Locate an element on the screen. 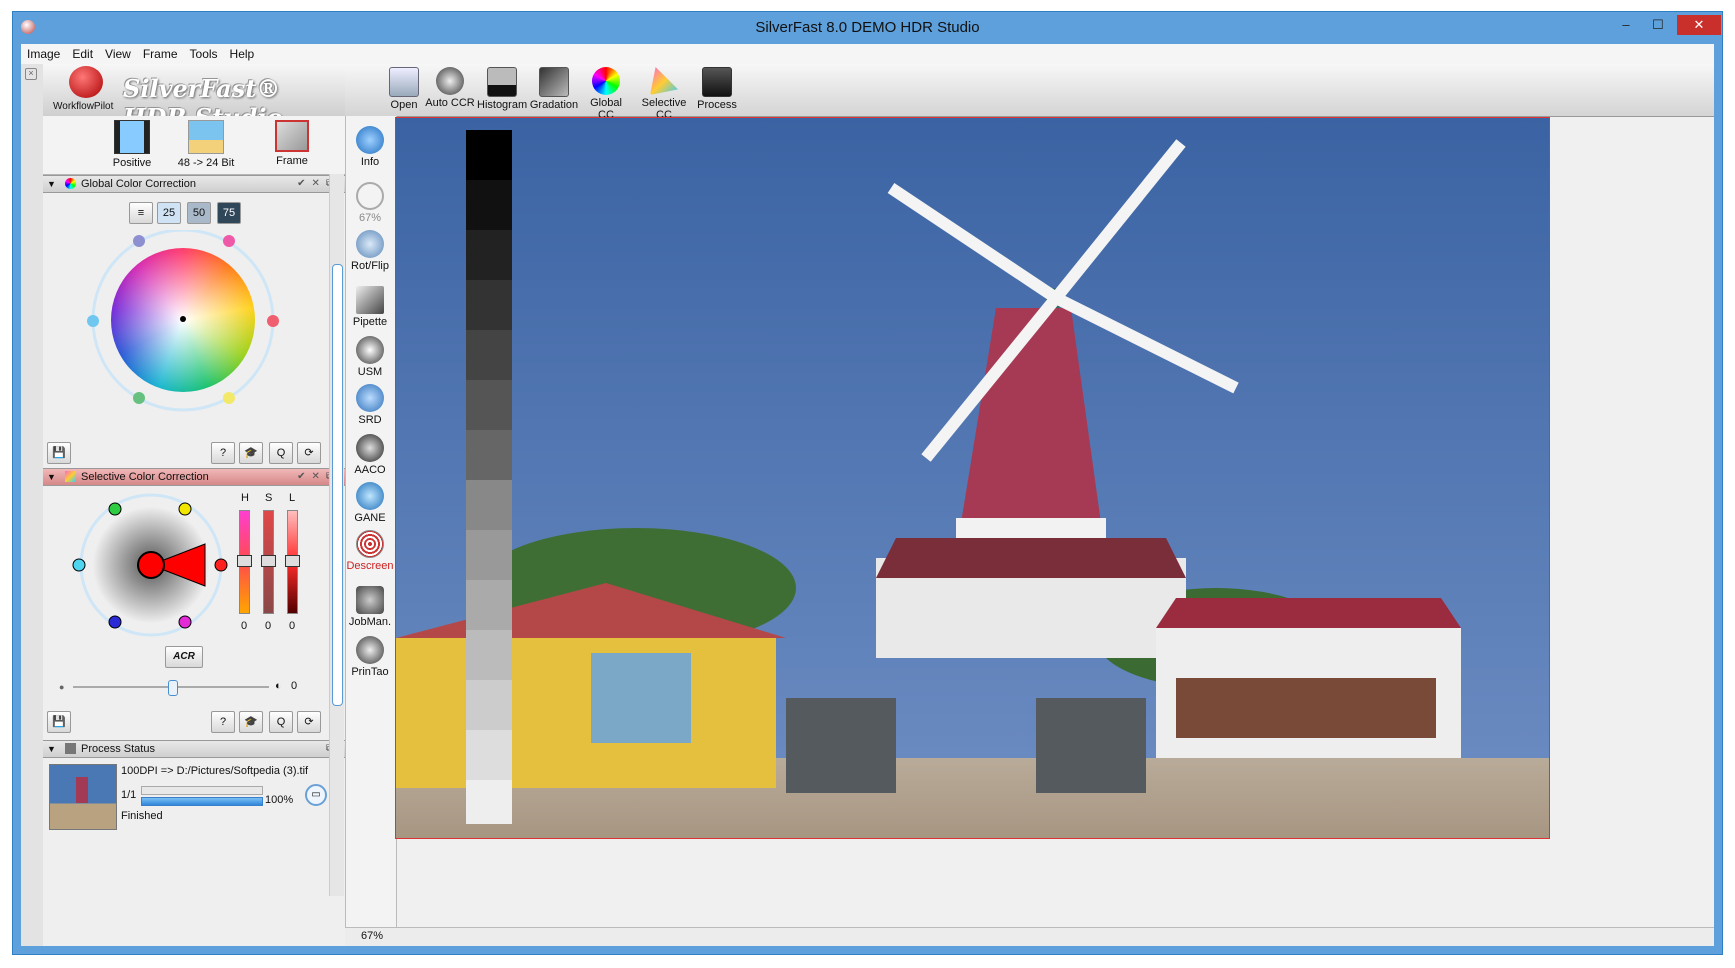 The height and width of the screenshot is (968, 1735). tool-gane: GANE is located at coordinates (370, 503).